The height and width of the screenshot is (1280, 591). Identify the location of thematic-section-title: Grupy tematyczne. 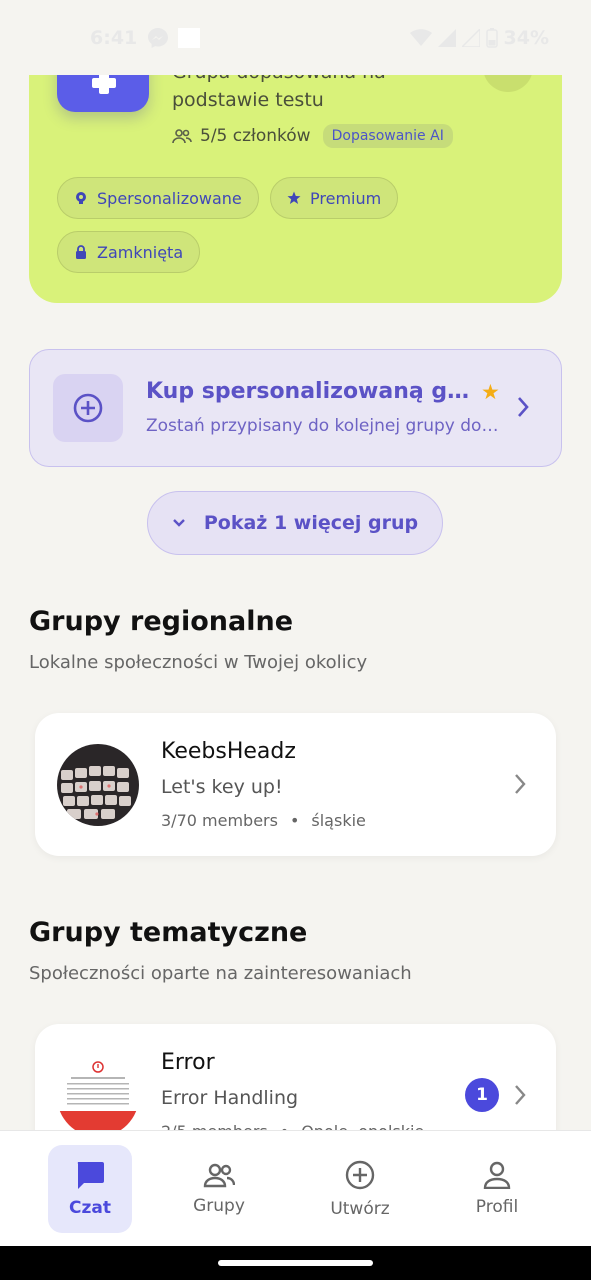
(168, 932).